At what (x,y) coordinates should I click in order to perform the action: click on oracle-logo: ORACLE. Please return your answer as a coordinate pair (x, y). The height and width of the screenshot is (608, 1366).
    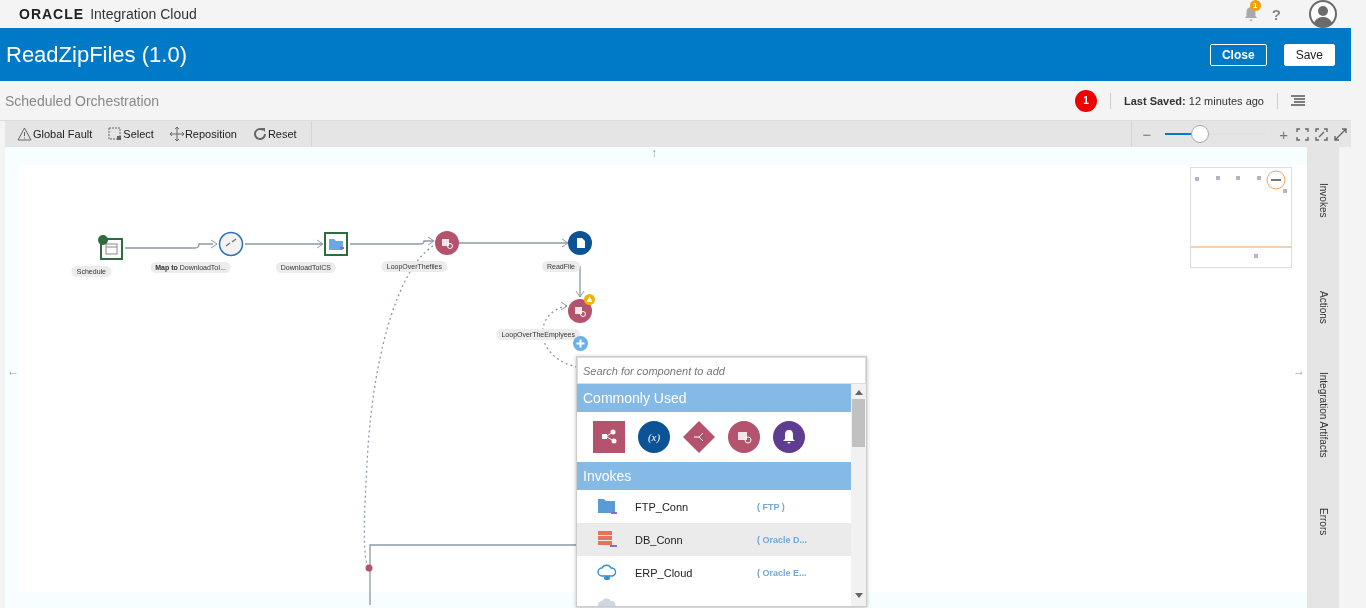
    Looking at the image, I should click on (52, 14).